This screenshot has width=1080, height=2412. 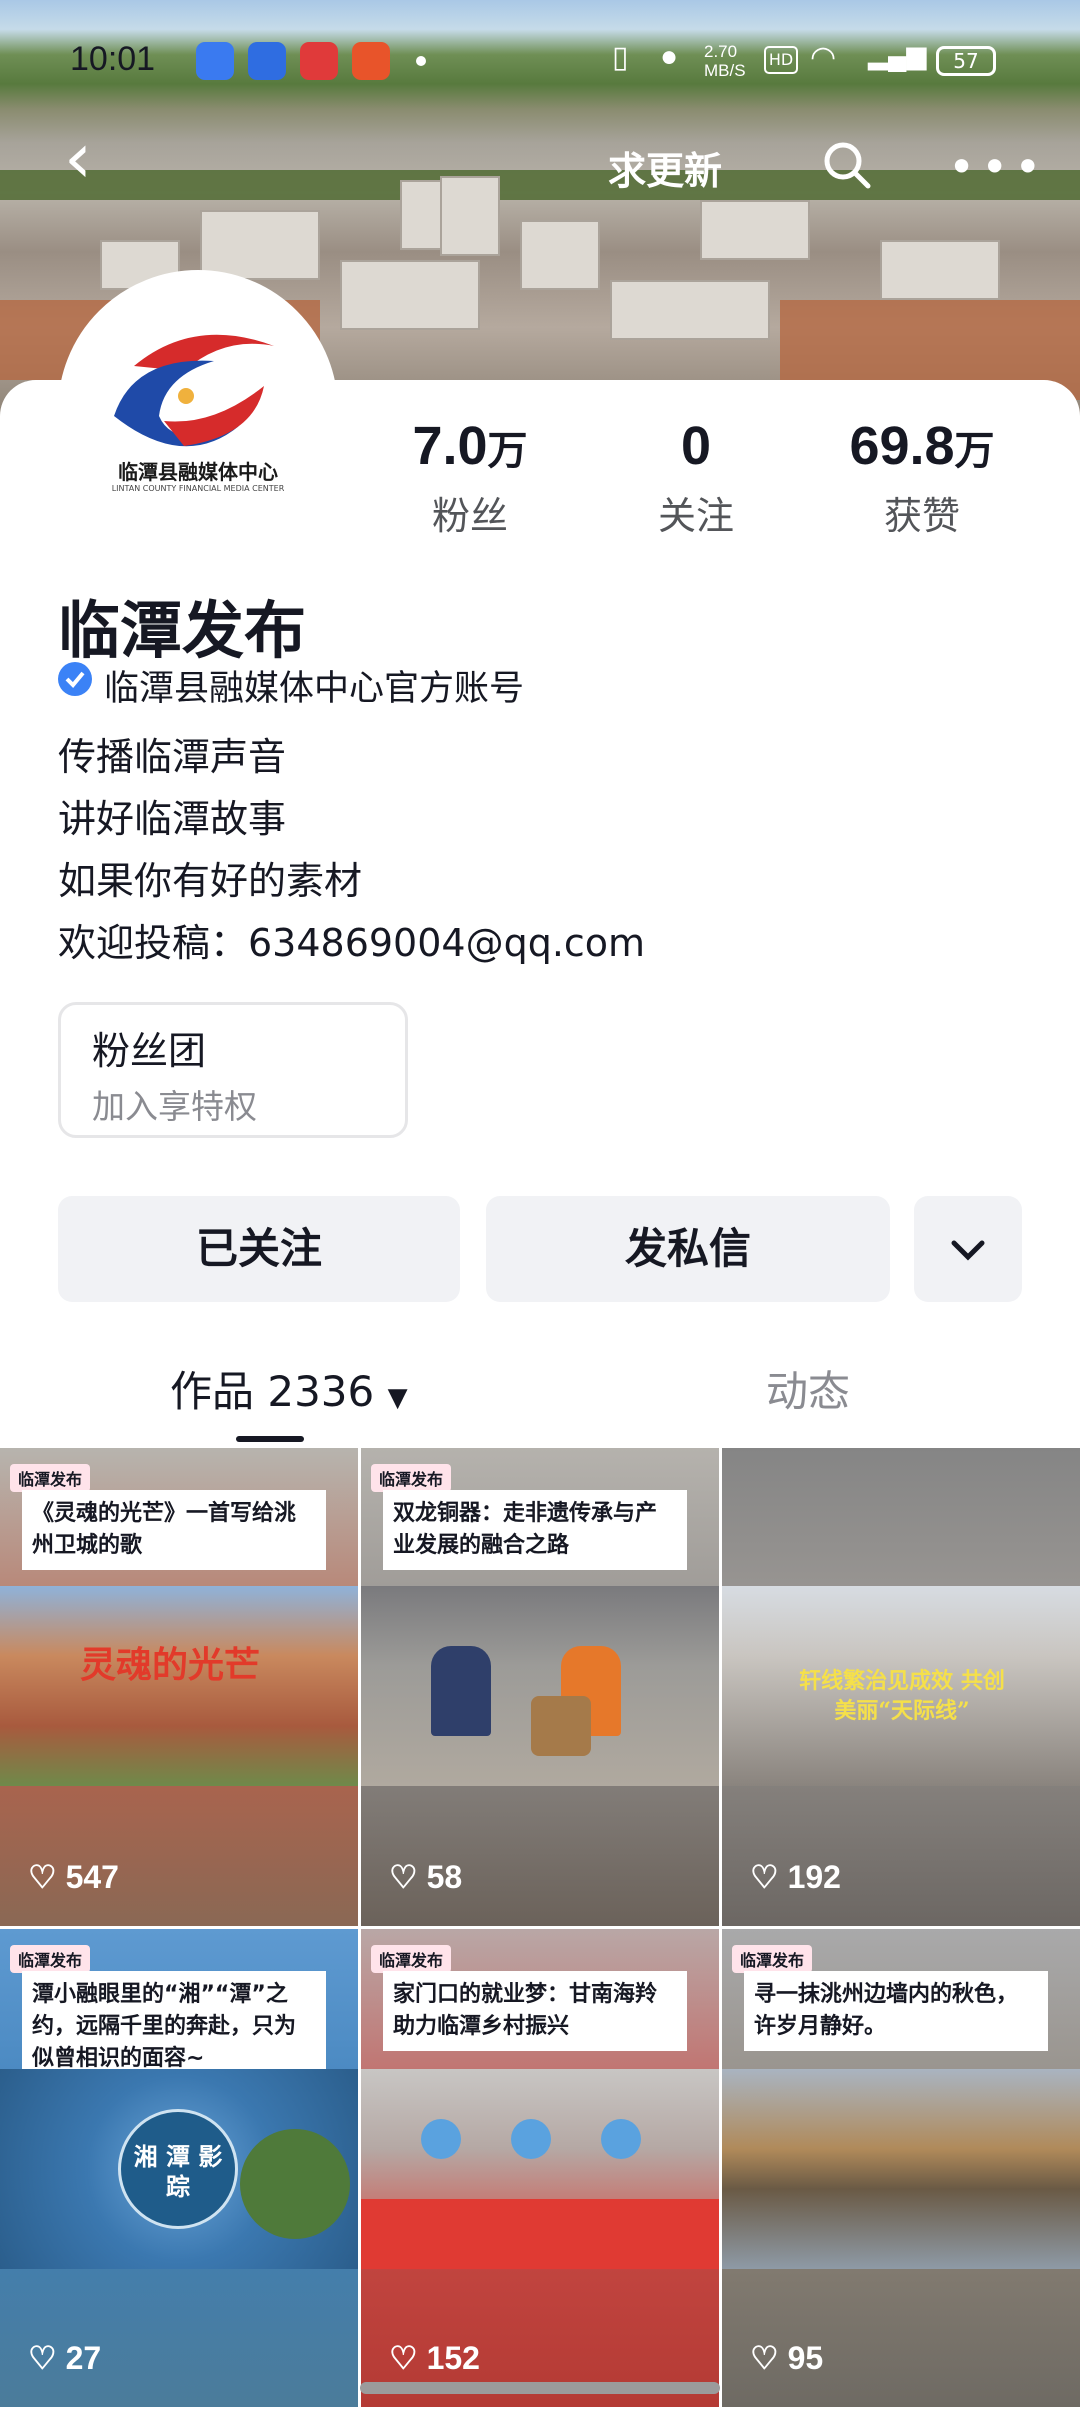 I want to click on video-caption: 《灵魂的光芒》一首写给洮州卫城的歌, so click(x=174, y=1530).